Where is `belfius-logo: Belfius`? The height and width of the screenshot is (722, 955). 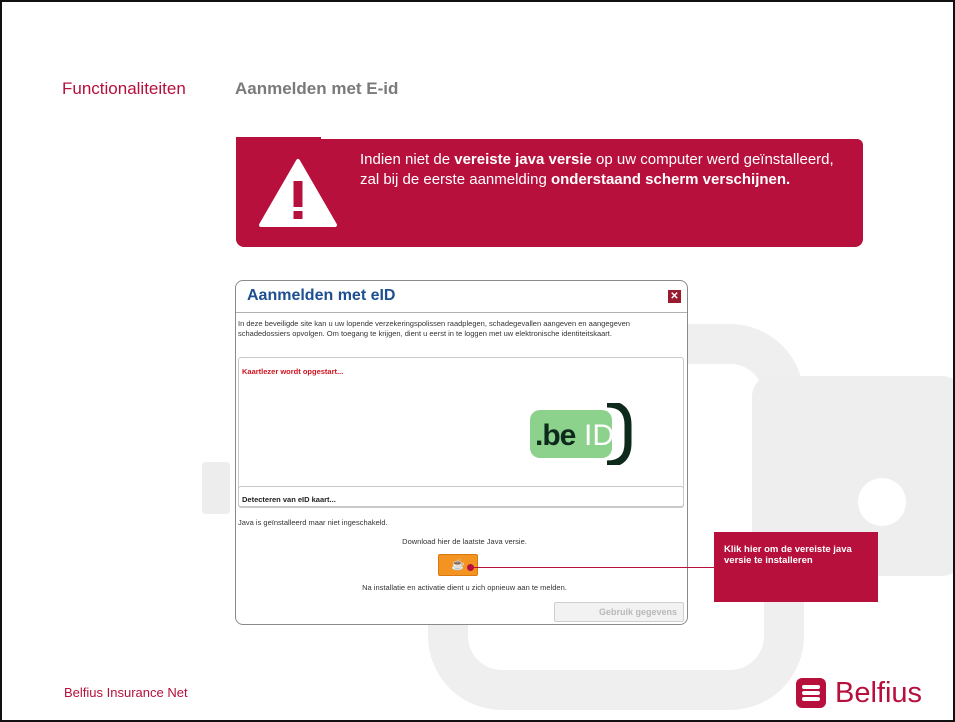 belfius-logo: Belfius is located at coordinates (859, 693).